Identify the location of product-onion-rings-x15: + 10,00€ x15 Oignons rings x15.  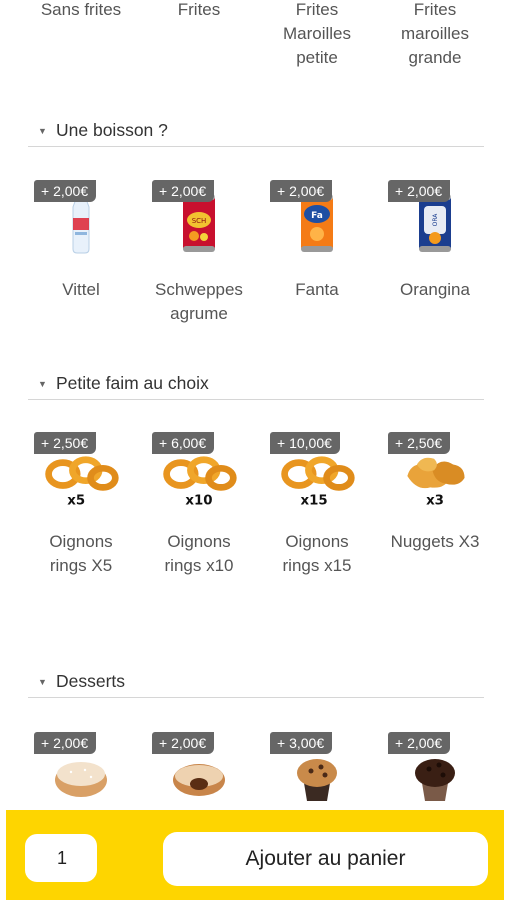
(317, 507).